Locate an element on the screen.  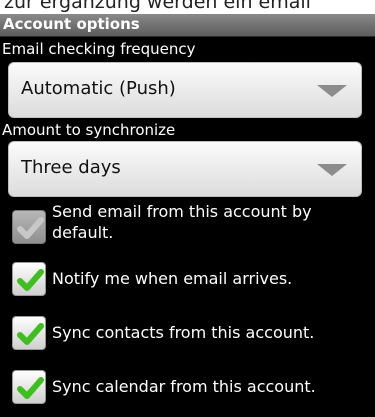
notify-email-label: Notify me when email arrives. is located at coordinates (172, 278).